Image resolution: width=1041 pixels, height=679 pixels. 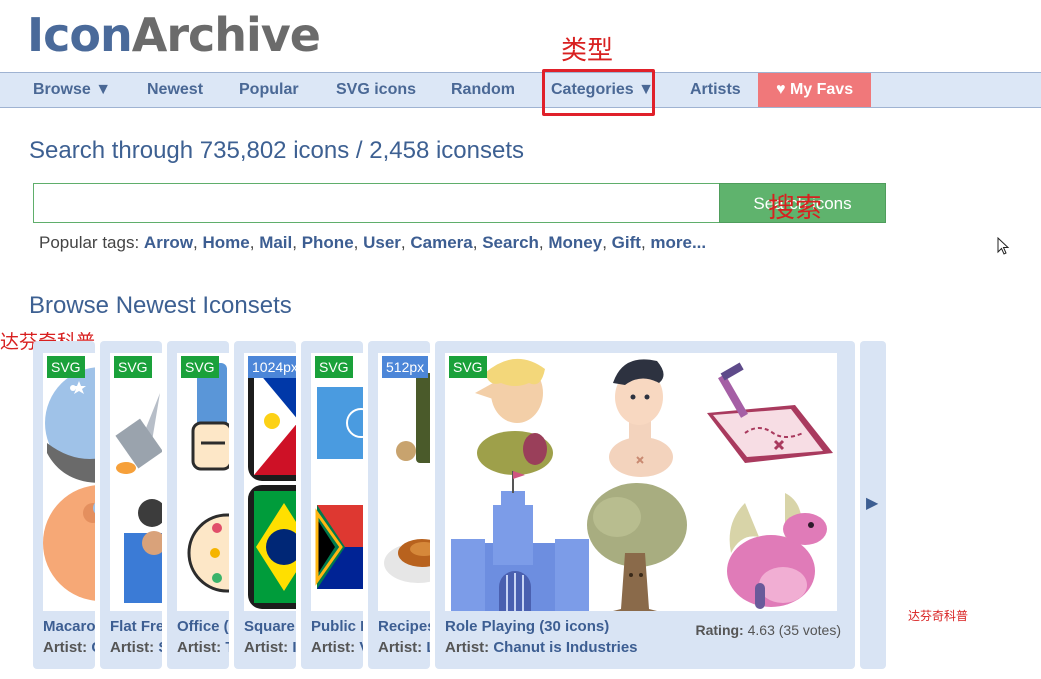 I want to click on iconset-card: SVG Macaro Artist: C, so click(x=64, y=505).